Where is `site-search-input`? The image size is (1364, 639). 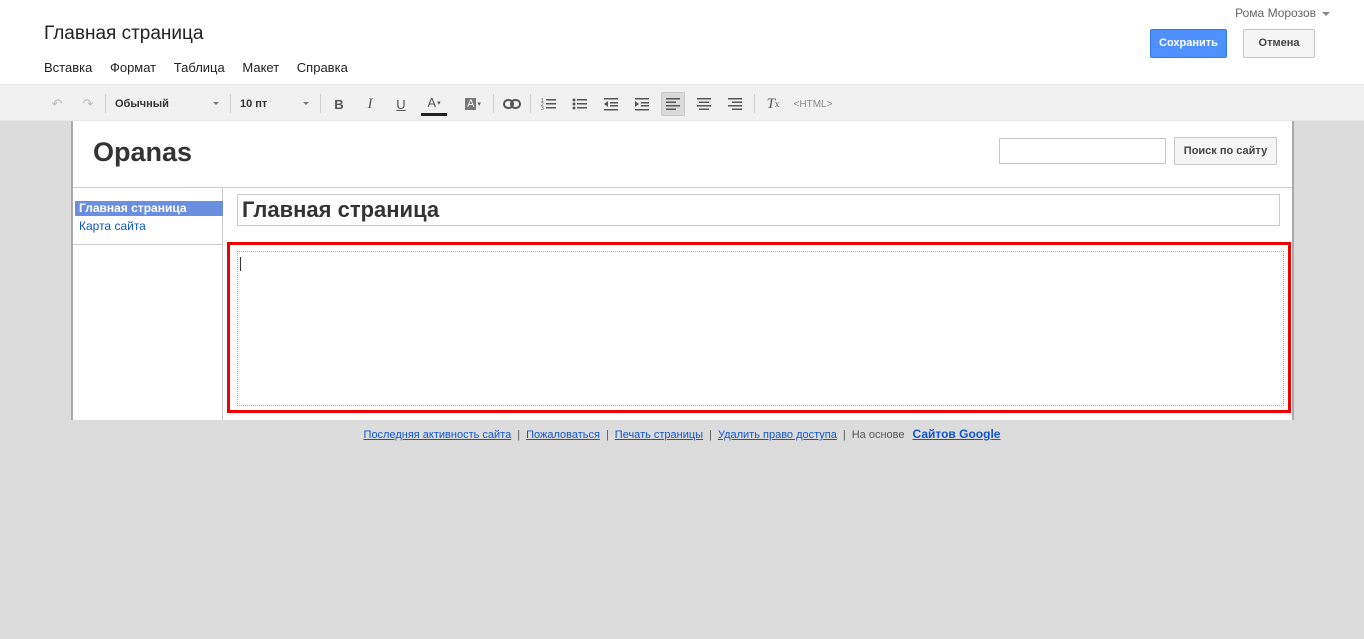 site-search-input is located at coordinates (1082, 151).